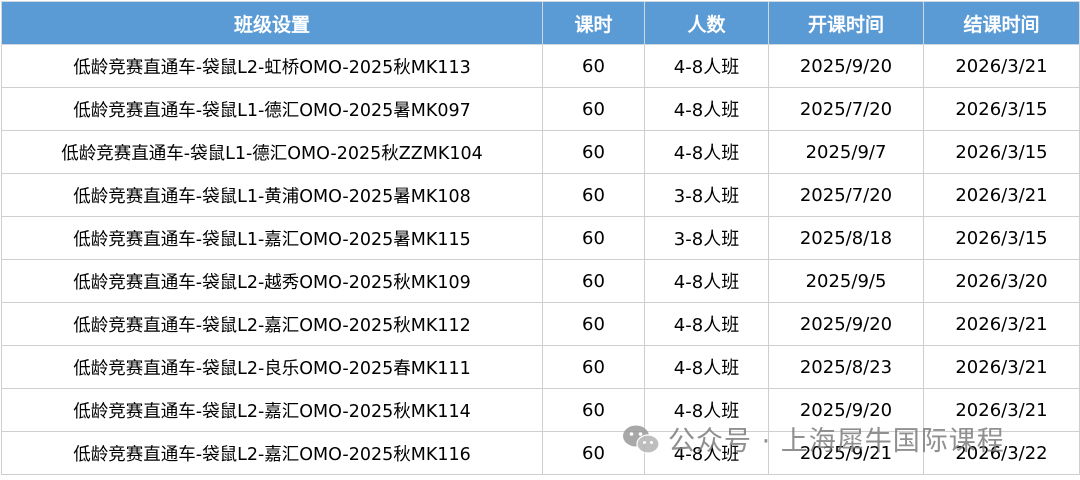 The width and height of the screenshot is (1080, 480). What do you see at coordinates (272, 324) in the screenshot?
I see `cell-class-name: 低龄竞赛直通车-袋鼠L2-嘉汇OMO-2025秋MK112` at bounding box center [272, 324].